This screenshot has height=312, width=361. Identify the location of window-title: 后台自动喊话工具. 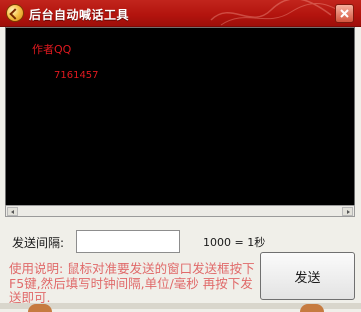
(79, 15).